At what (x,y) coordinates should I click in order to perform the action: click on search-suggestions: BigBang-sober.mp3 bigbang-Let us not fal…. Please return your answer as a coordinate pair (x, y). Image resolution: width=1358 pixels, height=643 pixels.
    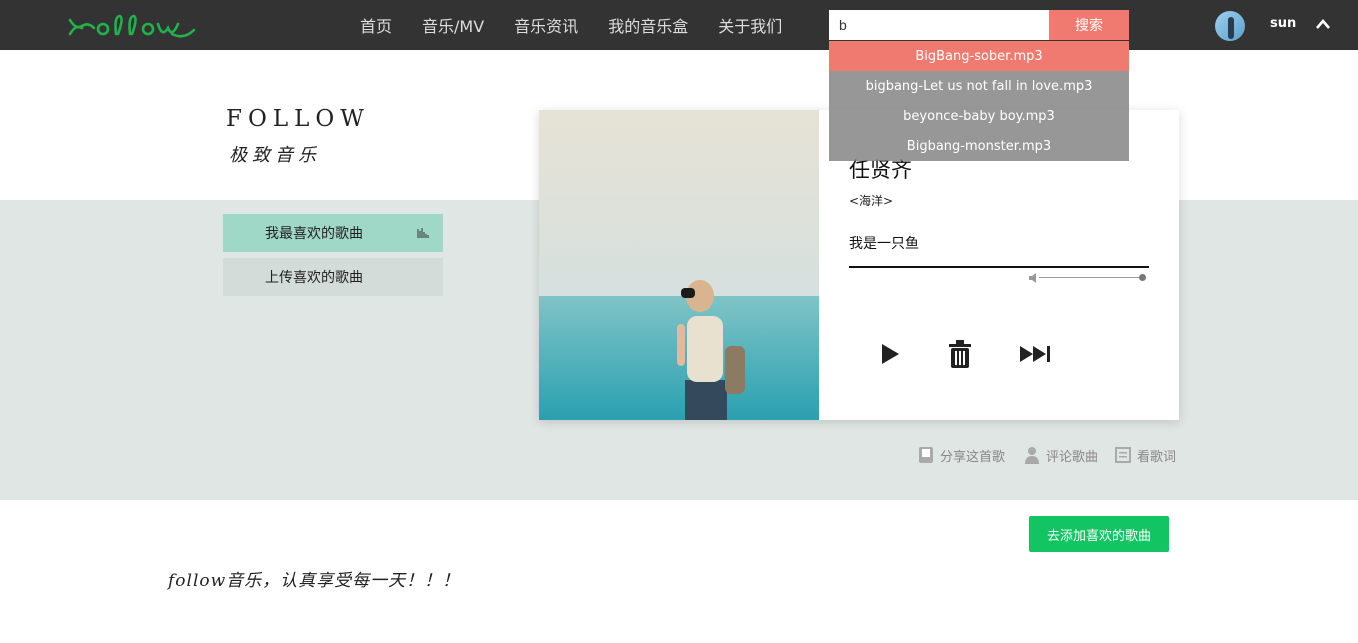
    Looking at the image, I should click on (979, 101).